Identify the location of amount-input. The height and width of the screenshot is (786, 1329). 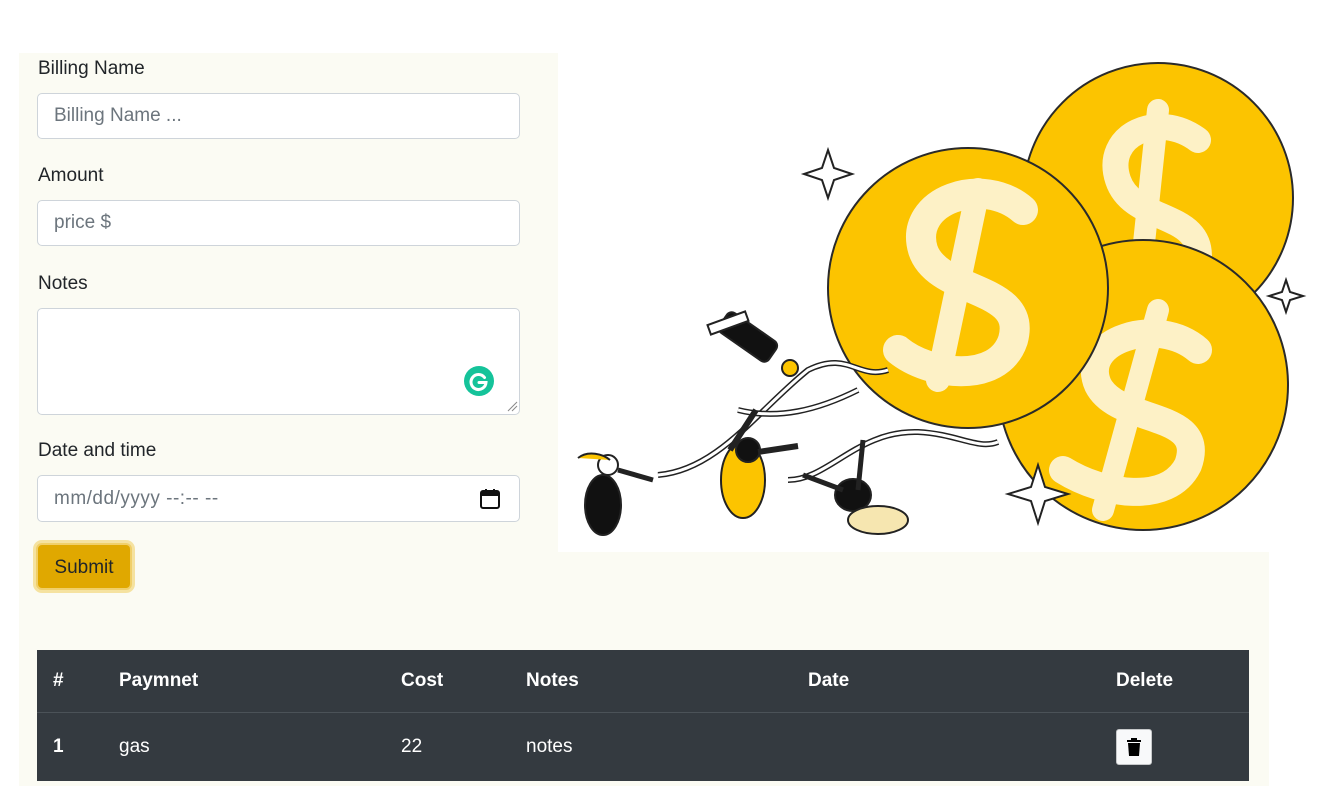
(278, 223).